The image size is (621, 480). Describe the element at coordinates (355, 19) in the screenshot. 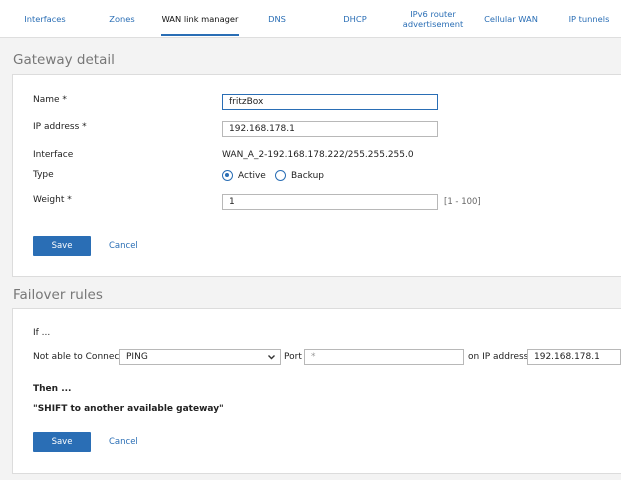

I see `tab-dhcp: DHCP` at that location.